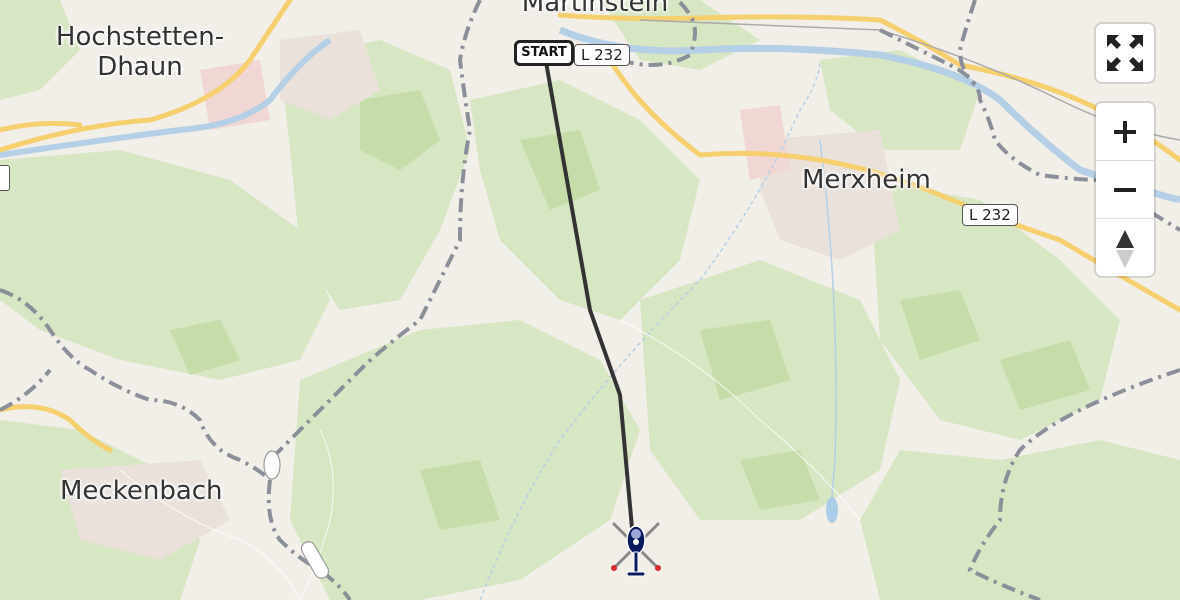 The image size is (1180, 600). I want to click on place-label-martinstein: Martinstein, so click(595, 9).